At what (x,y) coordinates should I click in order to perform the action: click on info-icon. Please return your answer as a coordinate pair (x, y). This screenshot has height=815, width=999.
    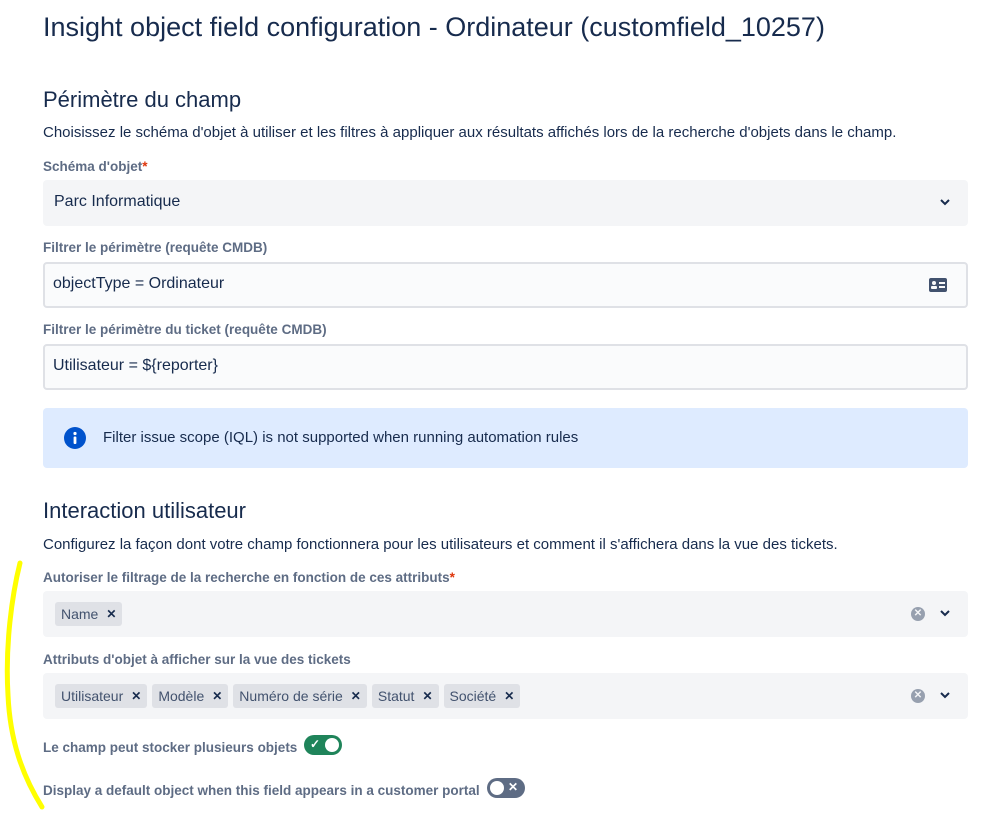
    Looking at the image, I should click on (75, 438).